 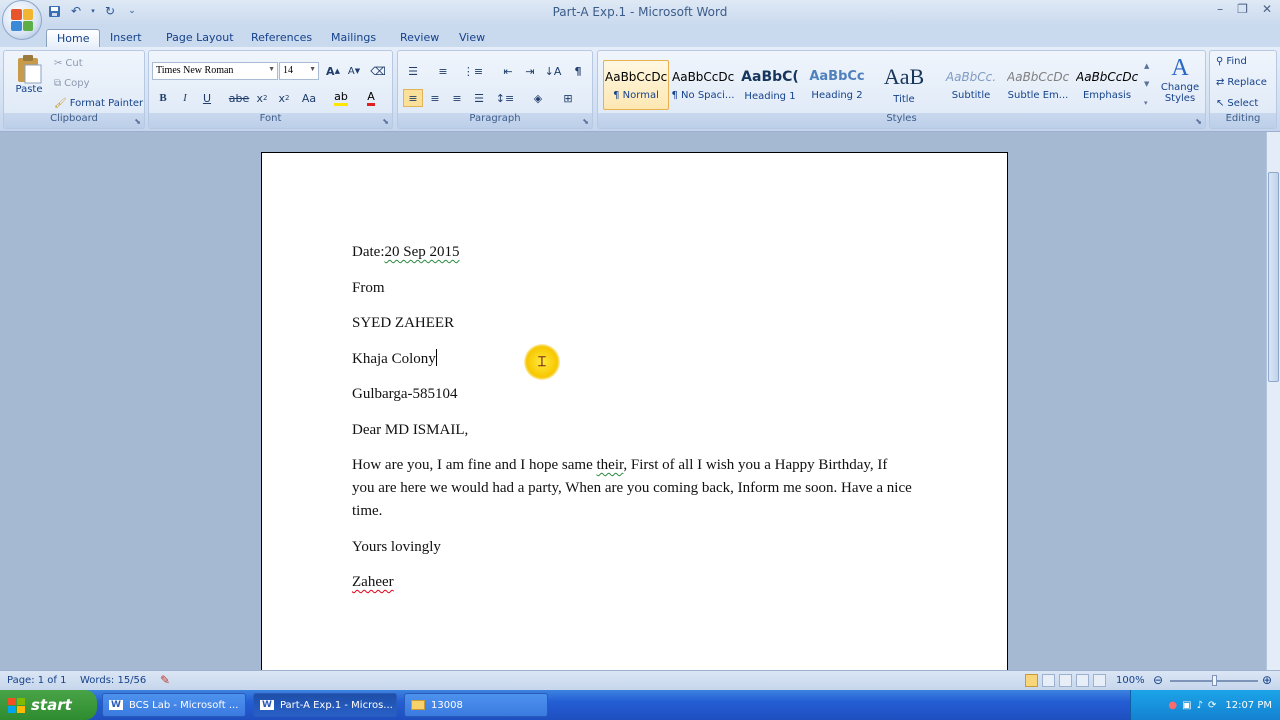 What do you see at coordinates (904, 85) in the screenshot?
I see `style-title: AaB Title` at bounding box center [904, 85].